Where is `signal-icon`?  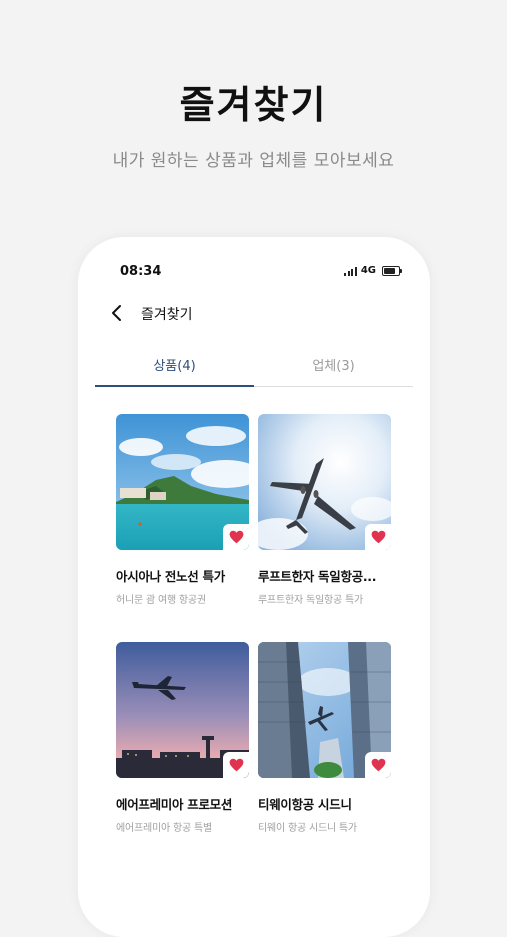 signal-icon is located at coordinates (350, 271).